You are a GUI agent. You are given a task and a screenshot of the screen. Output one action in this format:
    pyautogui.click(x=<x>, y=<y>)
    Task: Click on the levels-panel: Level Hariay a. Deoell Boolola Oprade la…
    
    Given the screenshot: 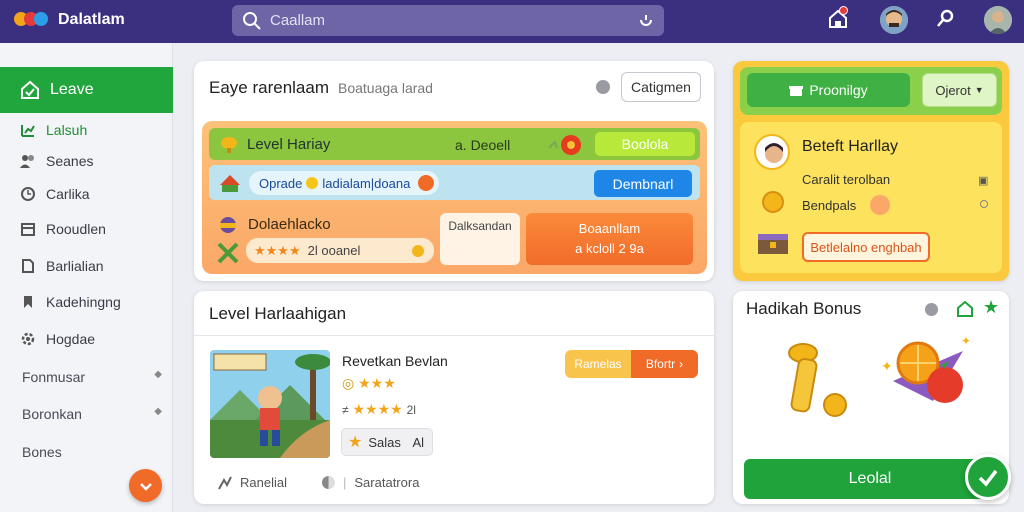 What is the action you would take?
    pyautogui.click(x=454, y=197)
    